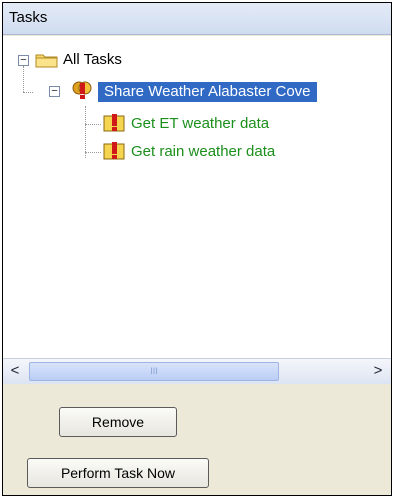 The height and width of the screenshot is (500, 396). Describe the element at coordinates (378, 371) in the screenshot. I see `scroll-right-arrow-icon: >` at that location.